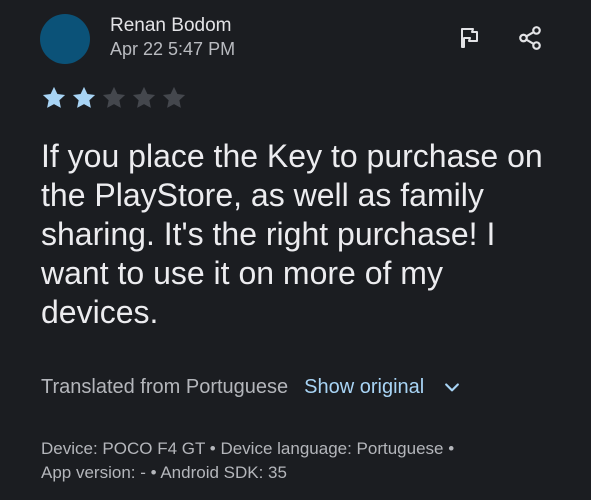  I want to click on avatar, so click(65, 39).